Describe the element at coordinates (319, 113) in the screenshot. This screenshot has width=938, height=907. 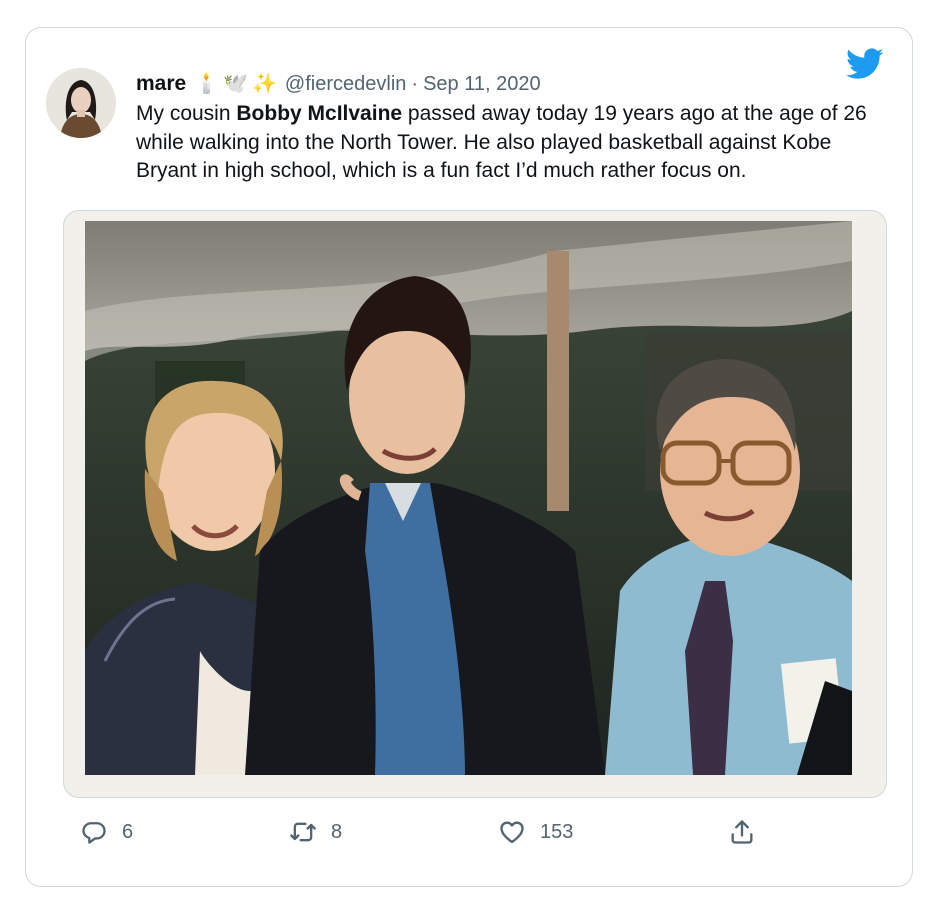
I see `tweet-text-mention: Bobby McIlvaine` at that location.